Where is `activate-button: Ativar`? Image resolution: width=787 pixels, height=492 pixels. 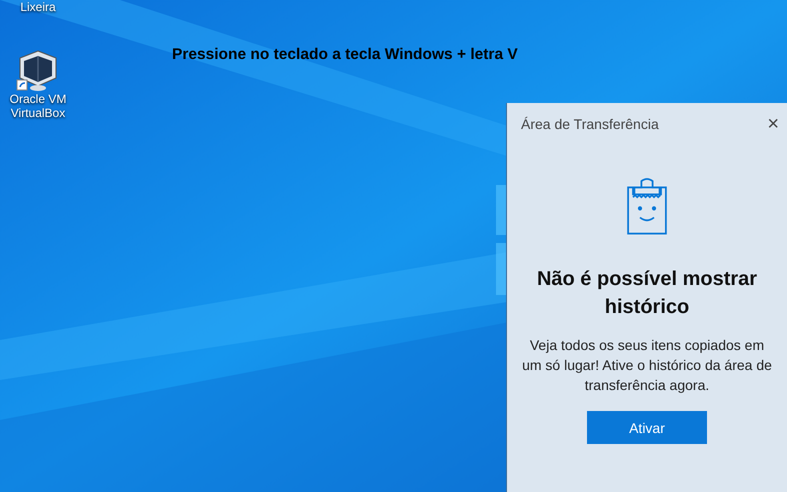
activate-button: Ativar is located at coordinates (647, 427).